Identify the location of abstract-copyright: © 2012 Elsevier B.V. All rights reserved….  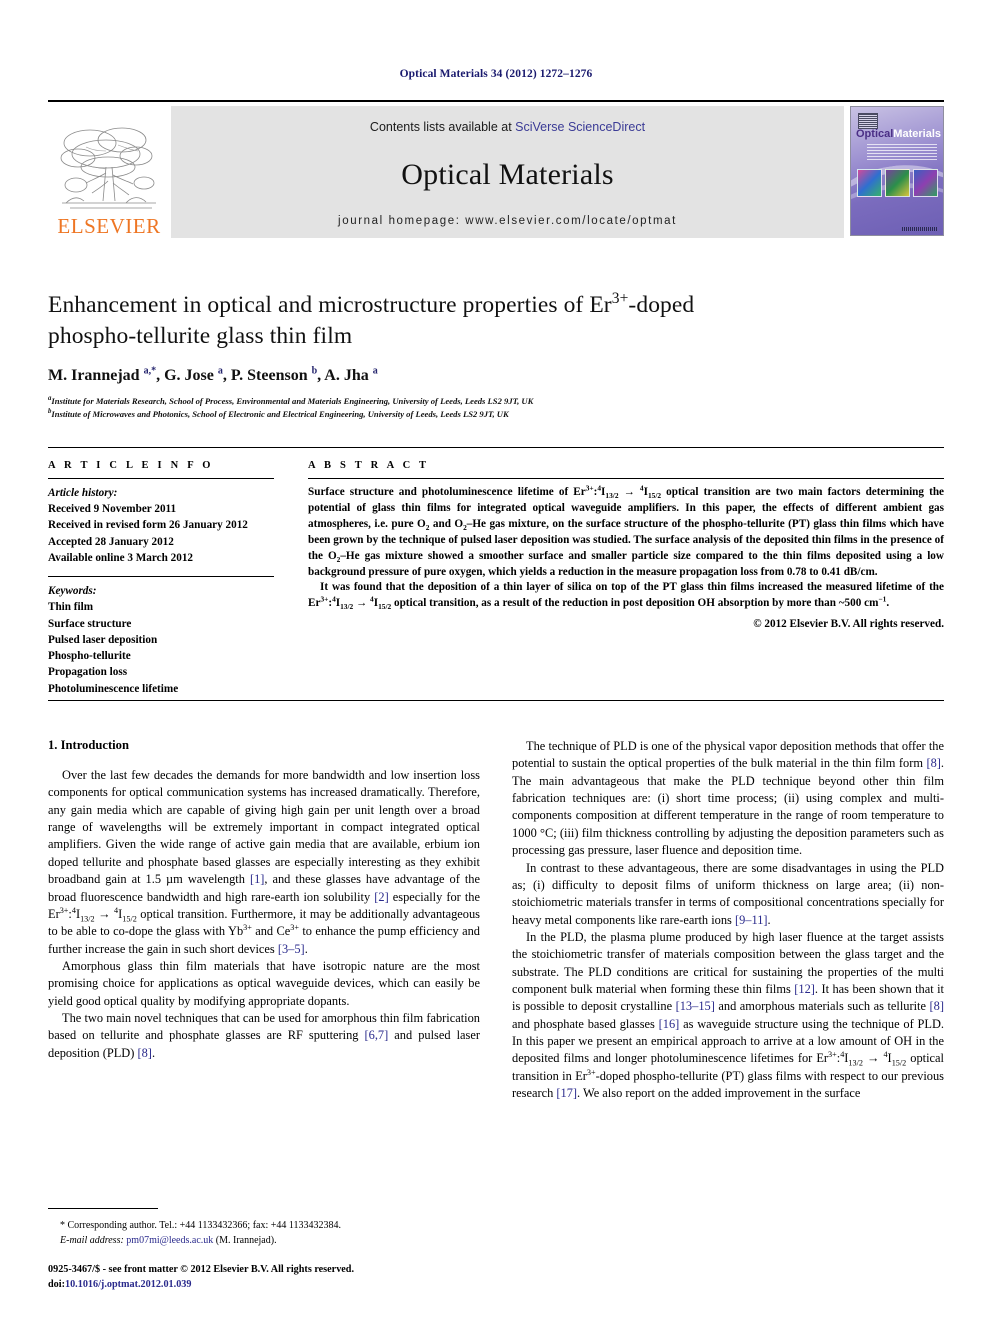
(848, 624).